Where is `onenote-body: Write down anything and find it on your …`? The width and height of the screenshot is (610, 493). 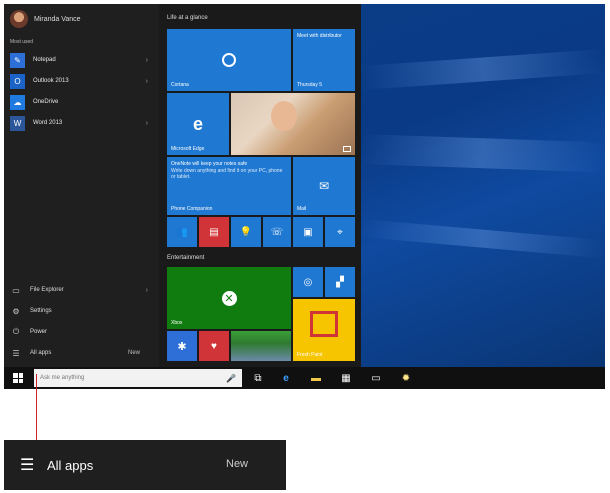
onenote-body: Write down anything and find it on your … is located at coordinates (227, 174).